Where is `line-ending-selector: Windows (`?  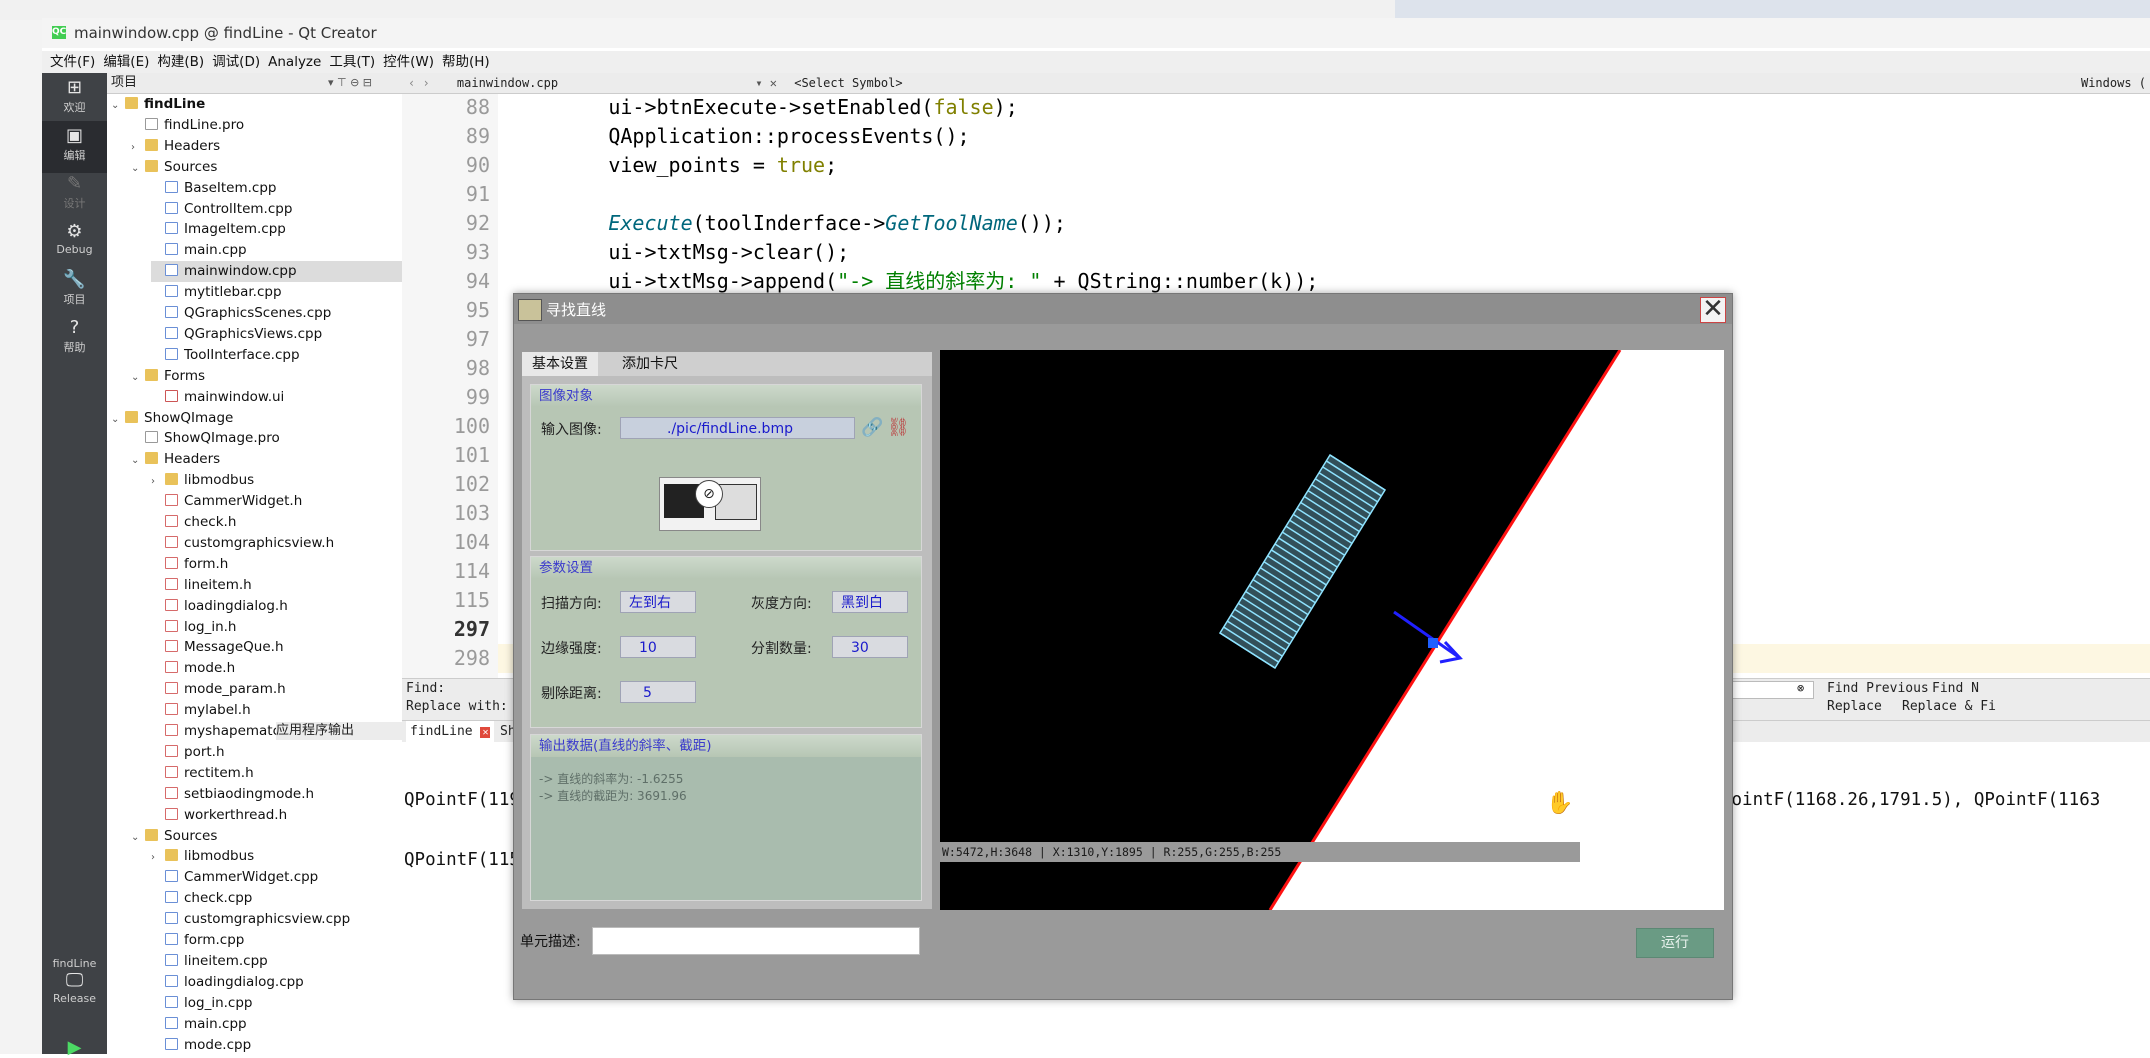
line-ending-selector: Windows ( is located at coordinates (2113, 83).